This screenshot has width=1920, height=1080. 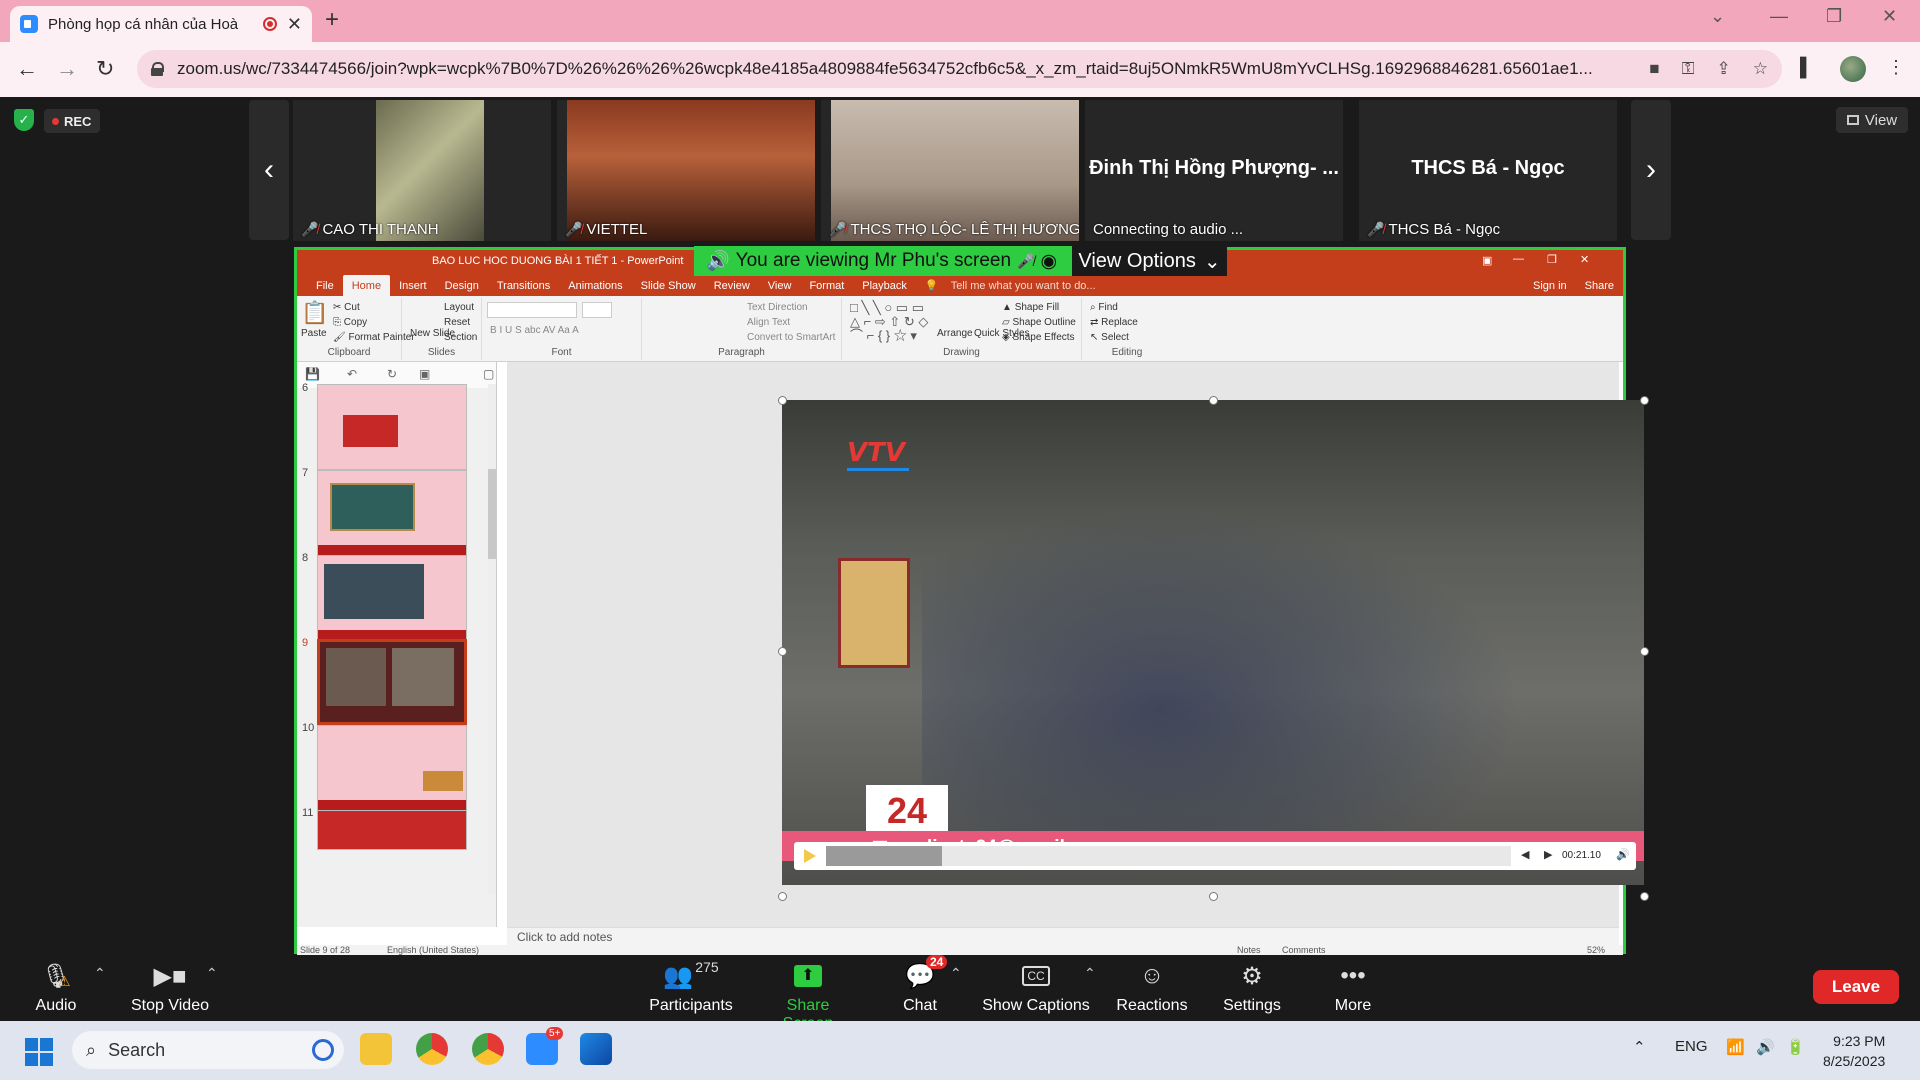 What do you see at coordinates (1030, 307) in the screenshot?
I see `shape-fill-button: ▲ Shape Fill` at bounding box center [1030, 307].